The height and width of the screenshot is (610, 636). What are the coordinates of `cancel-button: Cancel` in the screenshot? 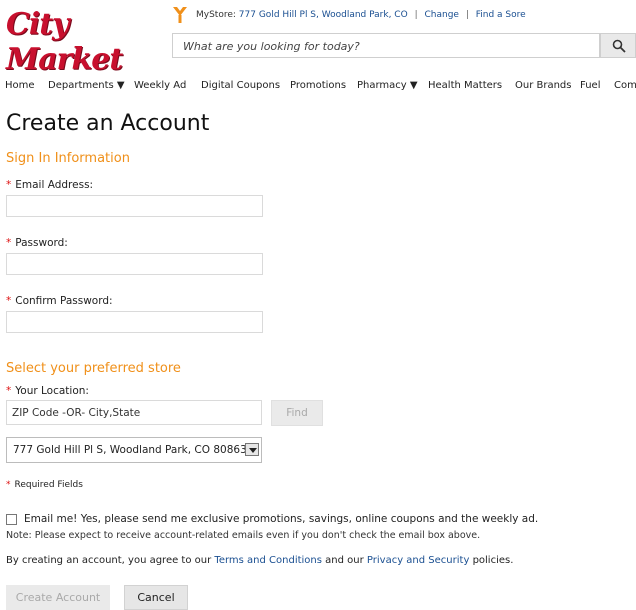 It's located at (156, 597).